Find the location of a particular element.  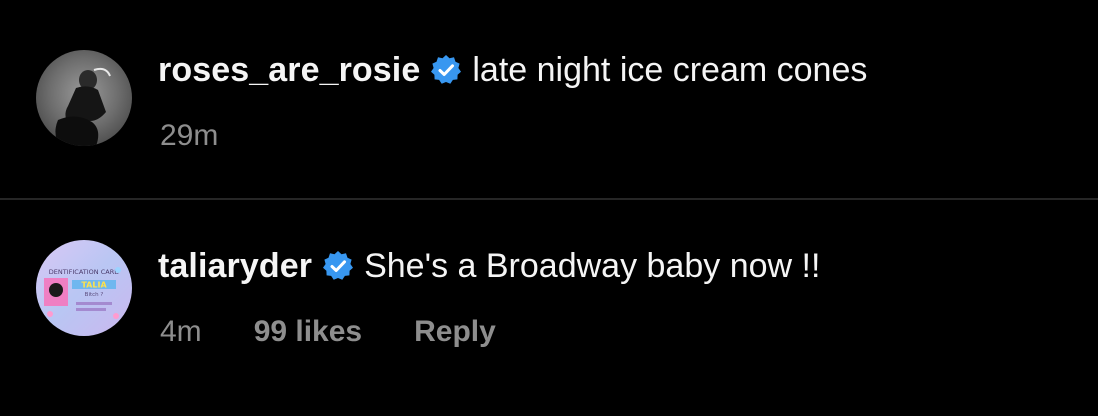

avatar is located at coordinates (84, 98).